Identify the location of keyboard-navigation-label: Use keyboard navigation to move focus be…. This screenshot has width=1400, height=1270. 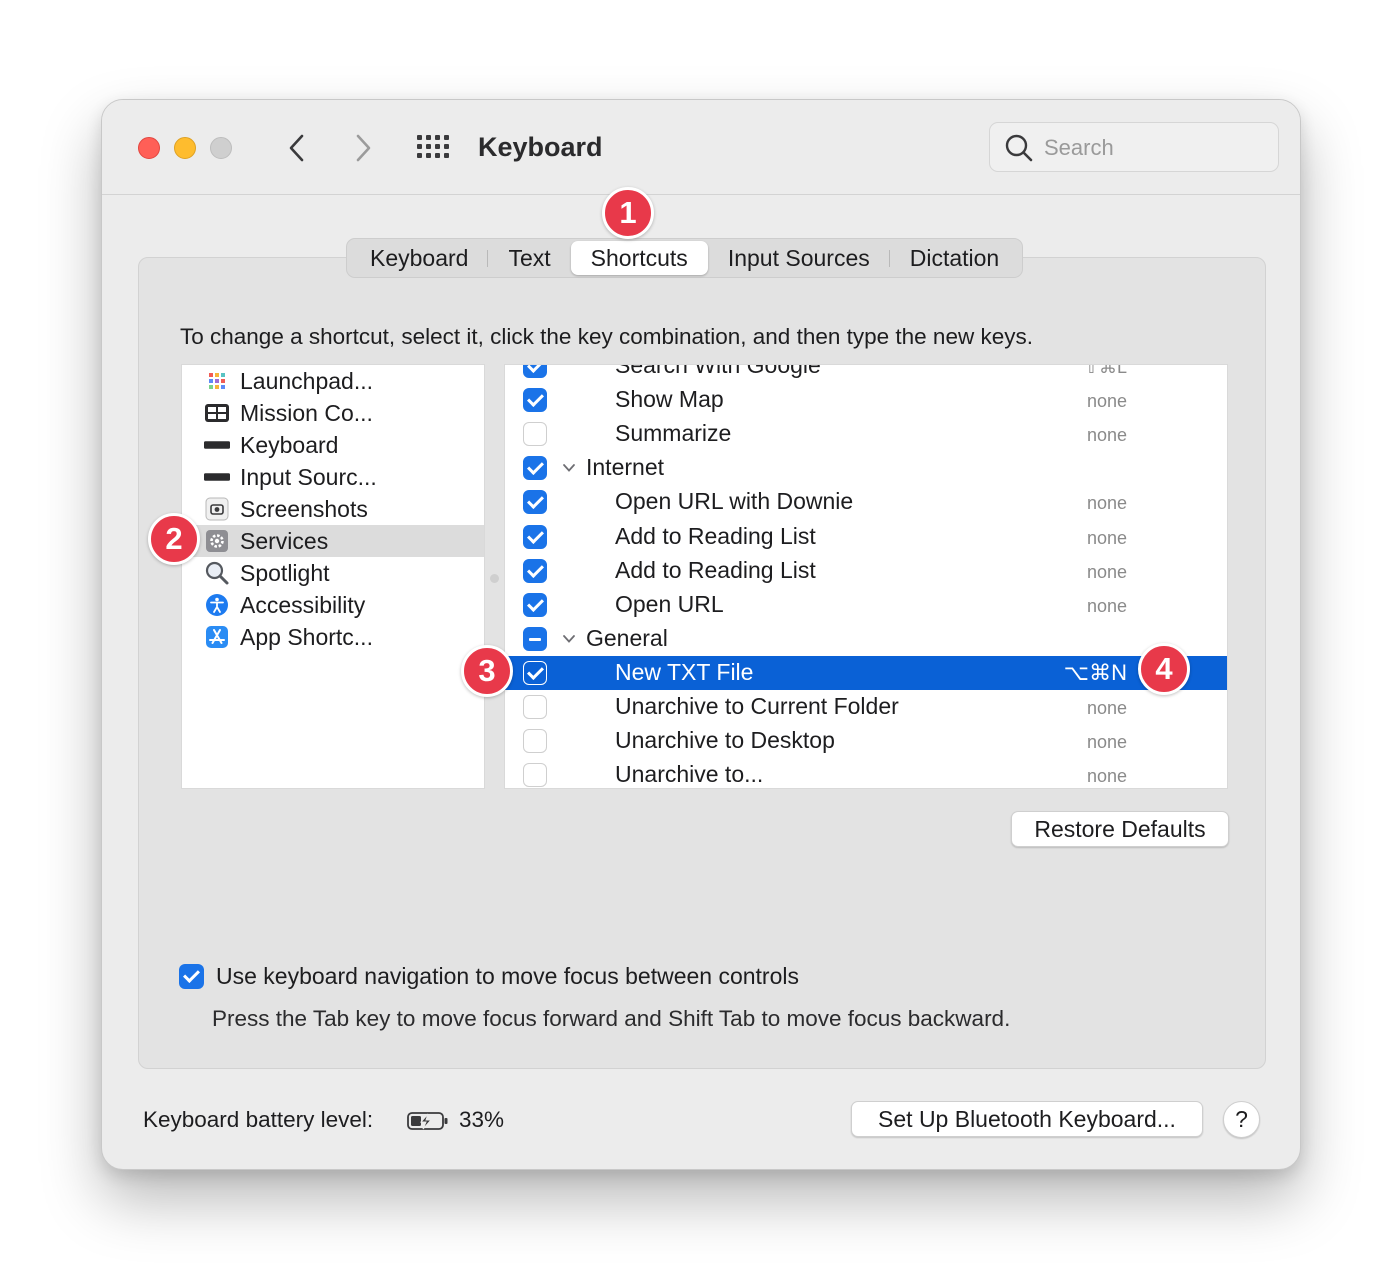
(507, 976).